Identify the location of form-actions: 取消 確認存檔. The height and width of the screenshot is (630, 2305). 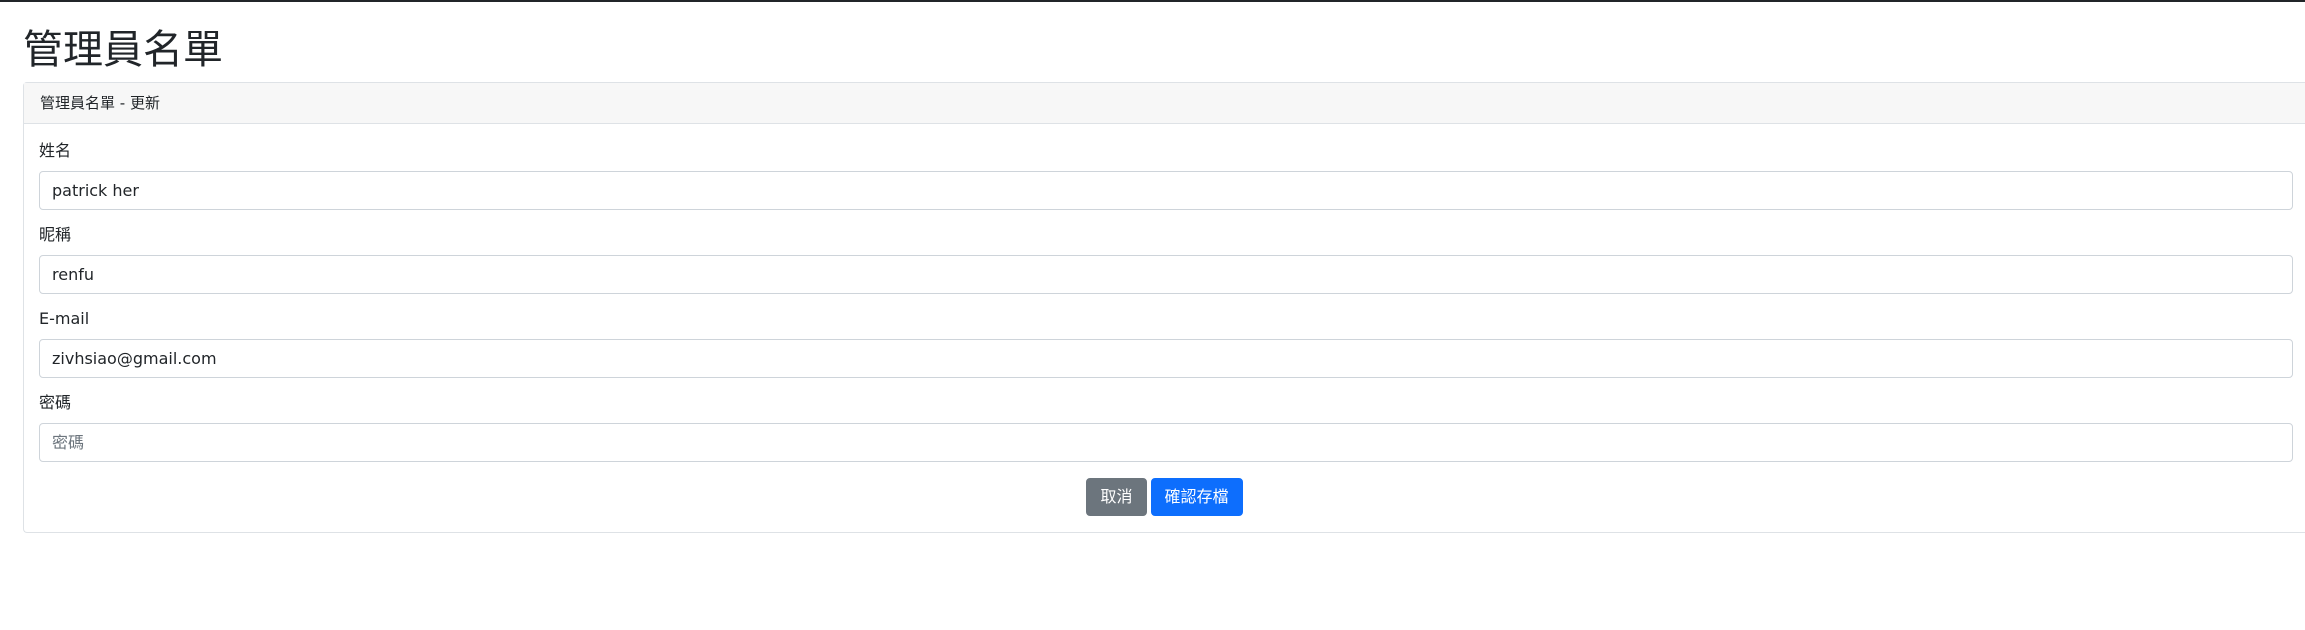
(1164, 496).